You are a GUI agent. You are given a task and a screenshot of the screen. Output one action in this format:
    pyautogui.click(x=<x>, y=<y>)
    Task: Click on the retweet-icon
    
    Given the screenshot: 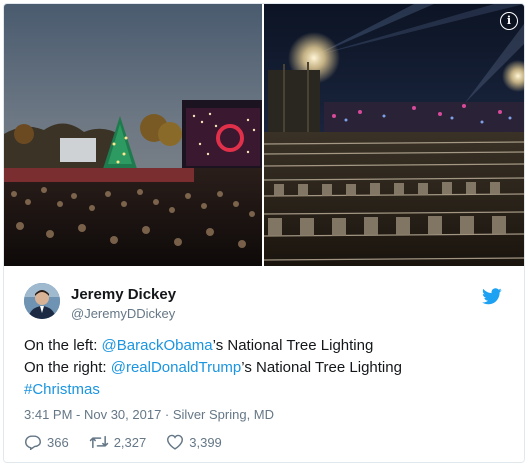 What is the action you would take?
    pyautogui.click(x=98, y=442)
    